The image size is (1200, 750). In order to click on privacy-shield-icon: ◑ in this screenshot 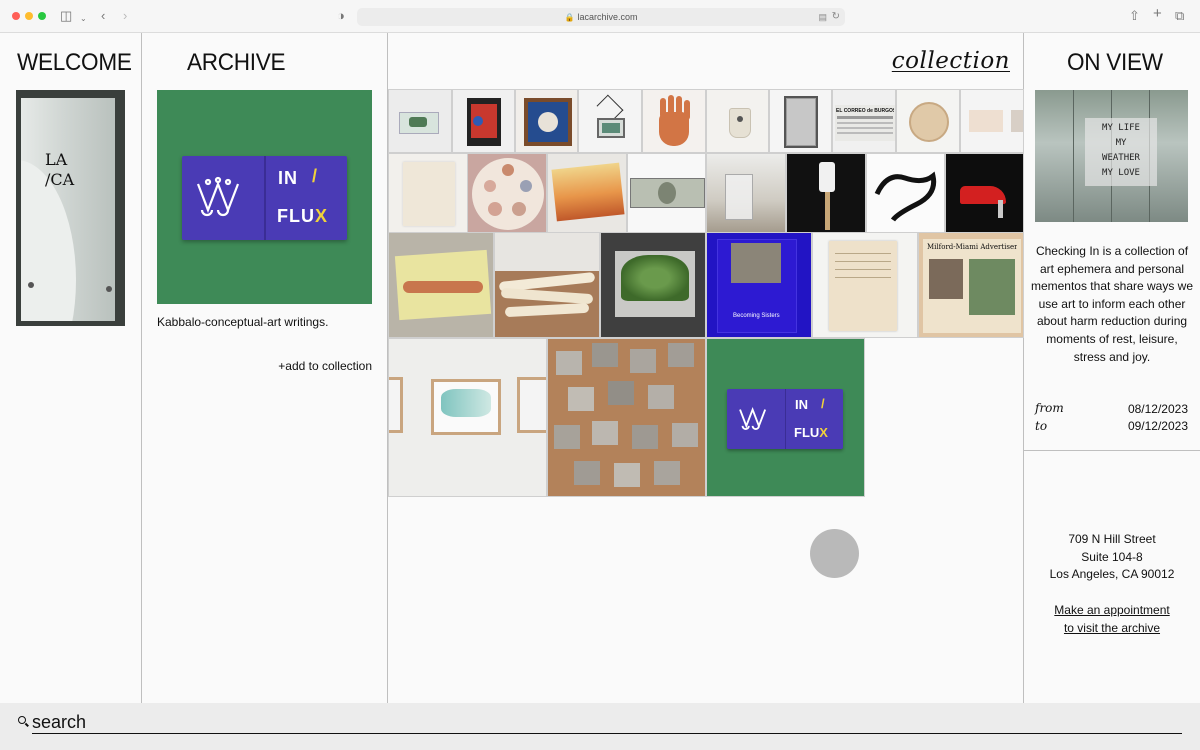, I will do `click(341, 16)`.